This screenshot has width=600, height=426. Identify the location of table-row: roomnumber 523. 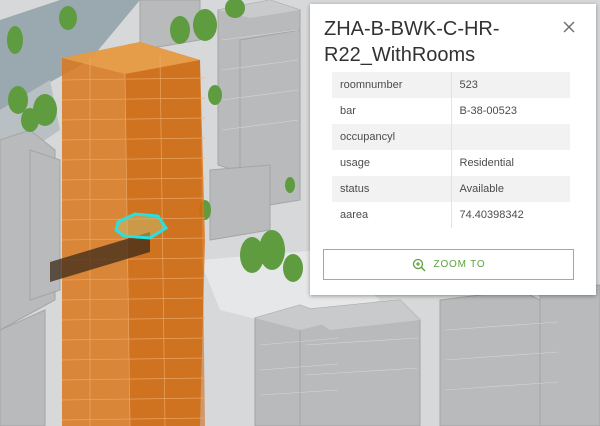
(451, 85).